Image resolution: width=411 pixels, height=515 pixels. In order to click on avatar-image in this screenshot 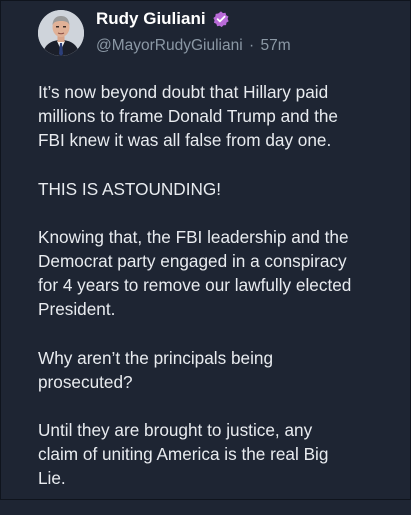, I will do `click(61, 33)`.